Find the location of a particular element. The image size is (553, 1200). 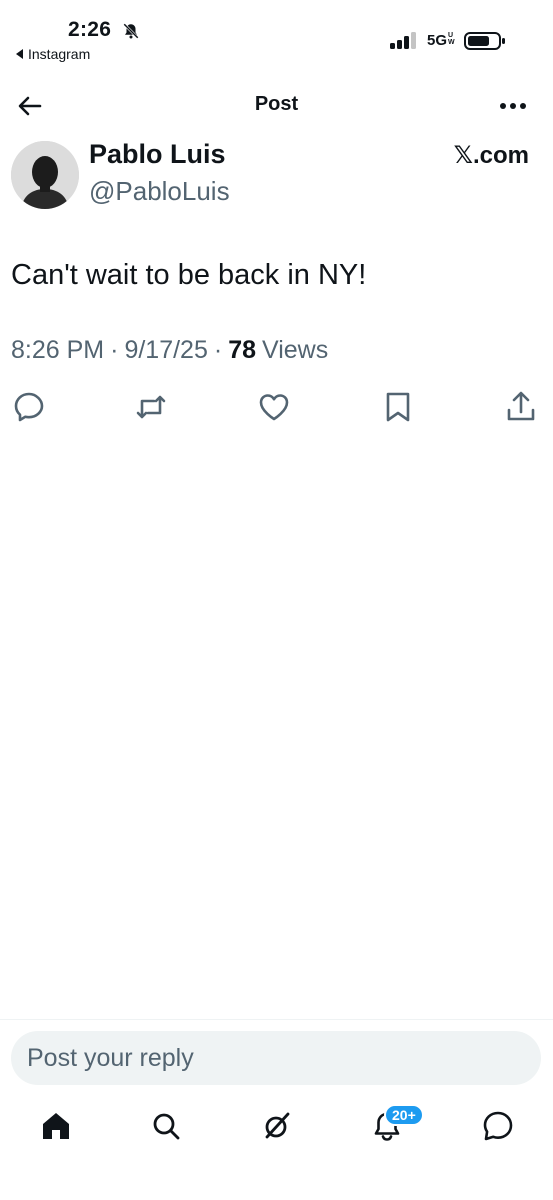

grok-icon is located at coordinates (277, 1125).